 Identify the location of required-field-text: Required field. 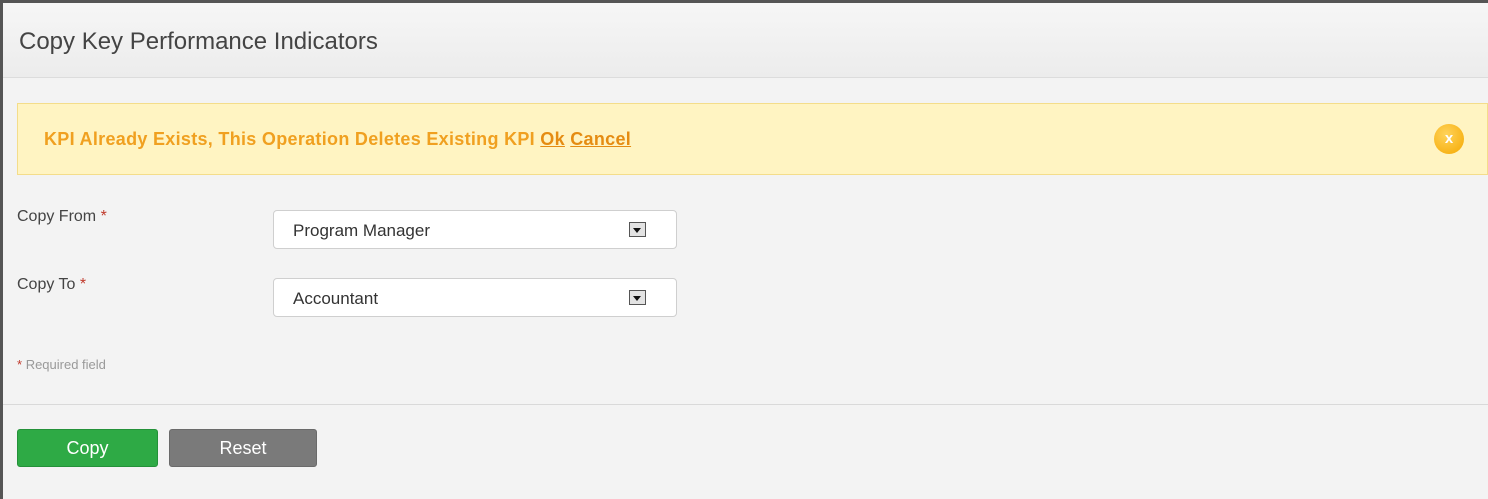
(65, 364).